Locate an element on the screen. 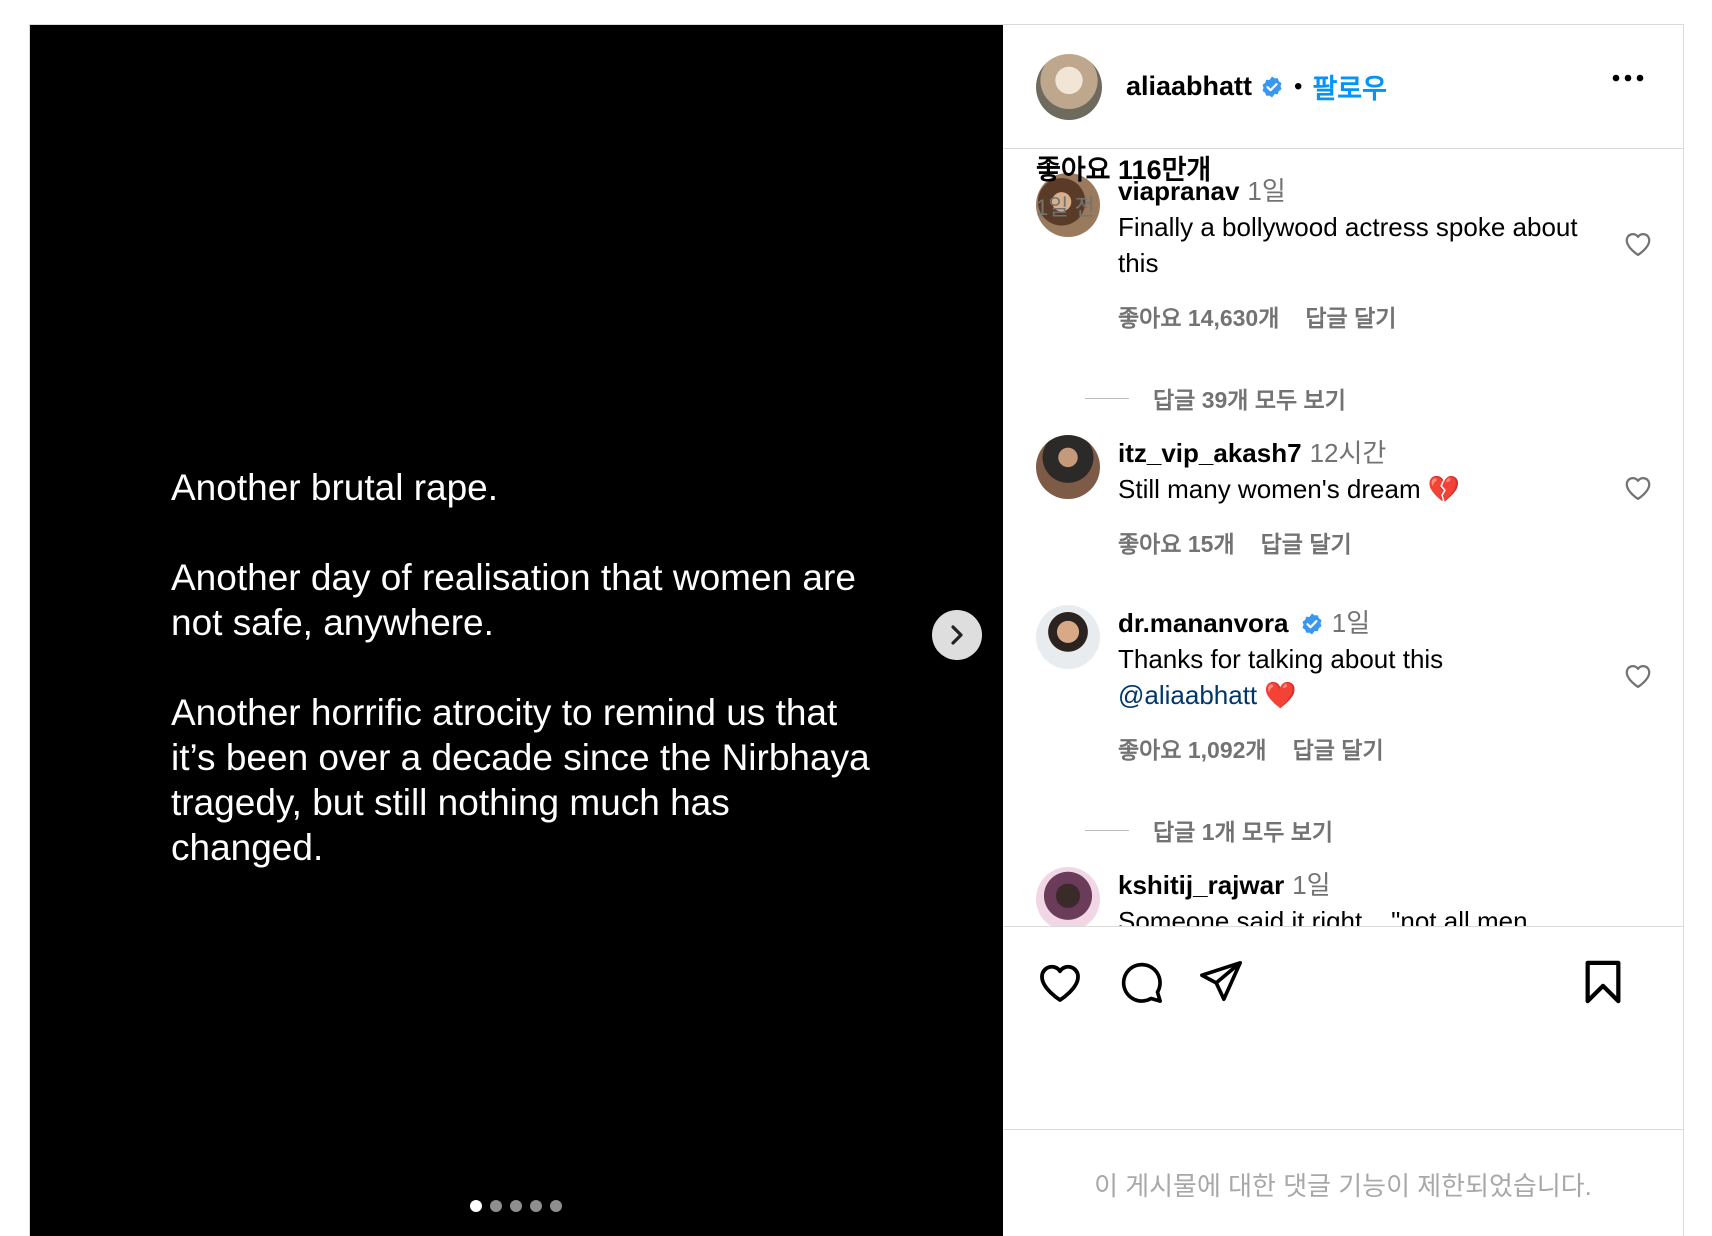 The height and width of the screenshot is (1236, 1712). mention-link: @aliaabhatt is located at coordinates (1187, 695).